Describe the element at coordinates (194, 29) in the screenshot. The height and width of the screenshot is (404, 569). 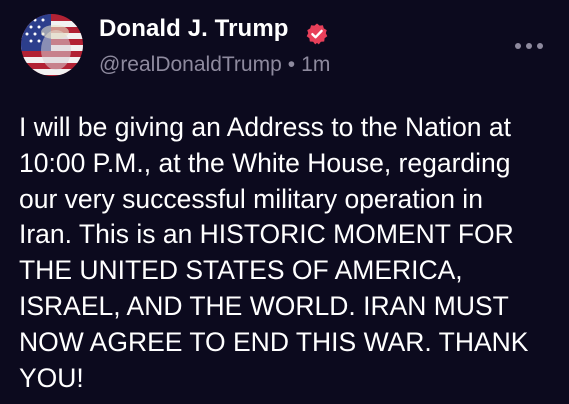
I see `author-display-name: Donald J. Trump` at that location.